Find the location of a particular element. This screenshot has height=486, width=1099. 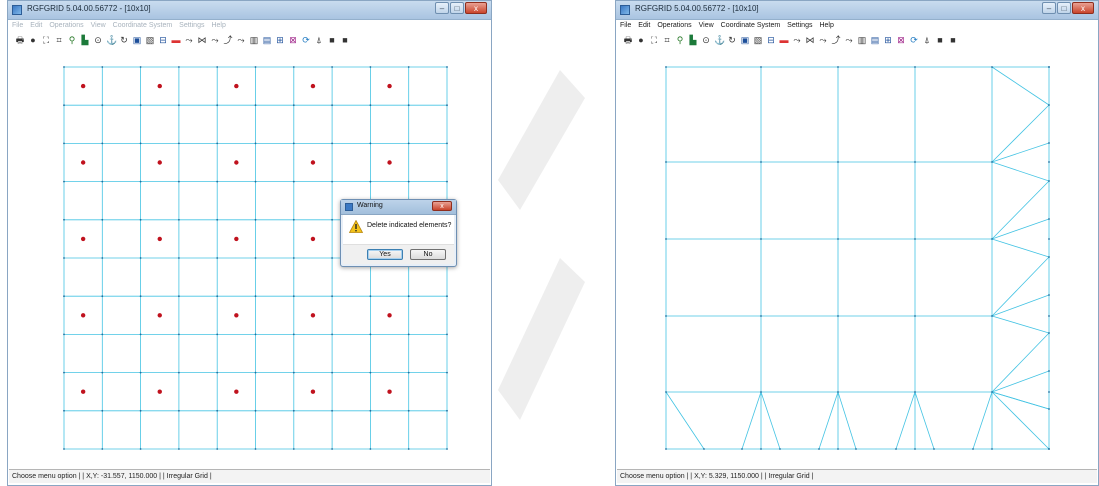

watermark-stroke is located at coordinates (541, 339).